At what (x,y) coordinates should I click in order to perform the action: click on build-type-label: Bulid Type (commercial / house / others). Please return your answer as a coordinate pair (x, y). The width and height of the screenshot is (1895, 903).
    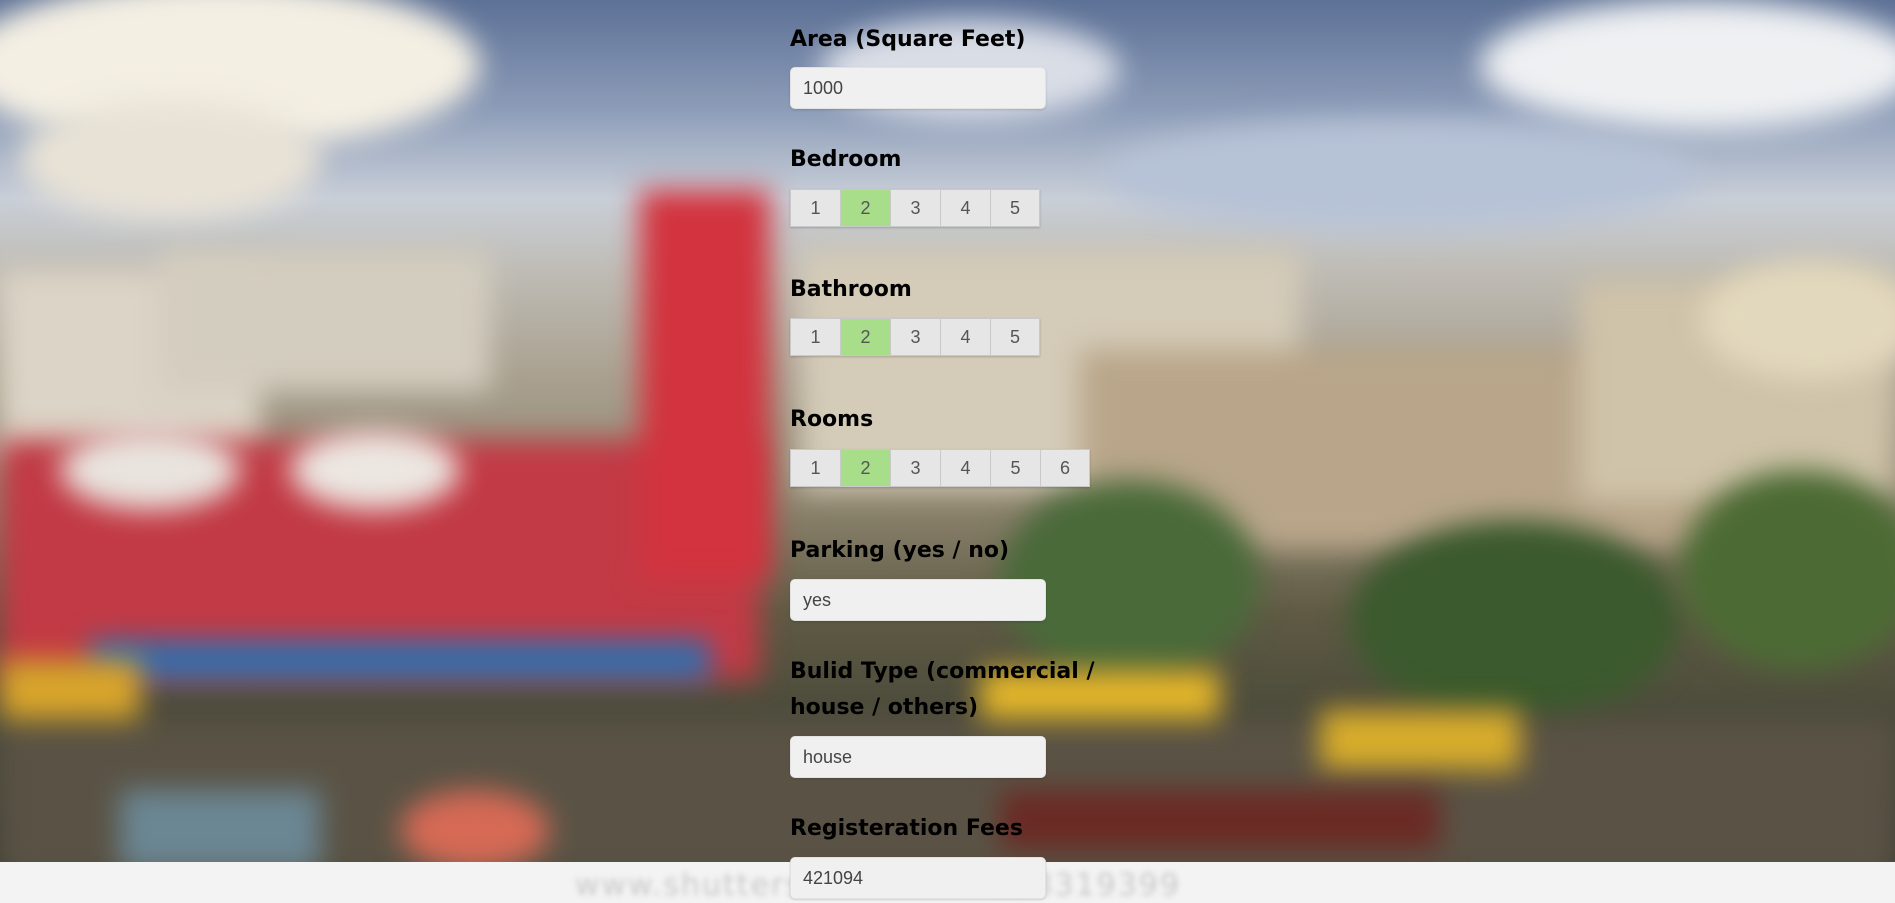
    Looking at the image, I should click on (950, 690).